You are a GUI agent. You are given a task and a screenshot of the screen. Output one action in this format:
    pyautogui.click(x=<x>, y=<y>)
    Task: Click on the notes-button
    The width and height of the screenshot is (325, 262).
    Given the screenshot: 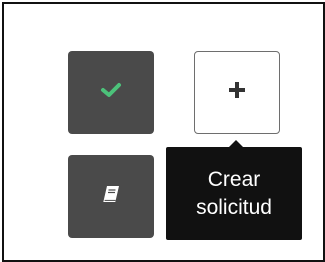 What is the action you would take?
    pyautogui.click(x=111, y=196)
    